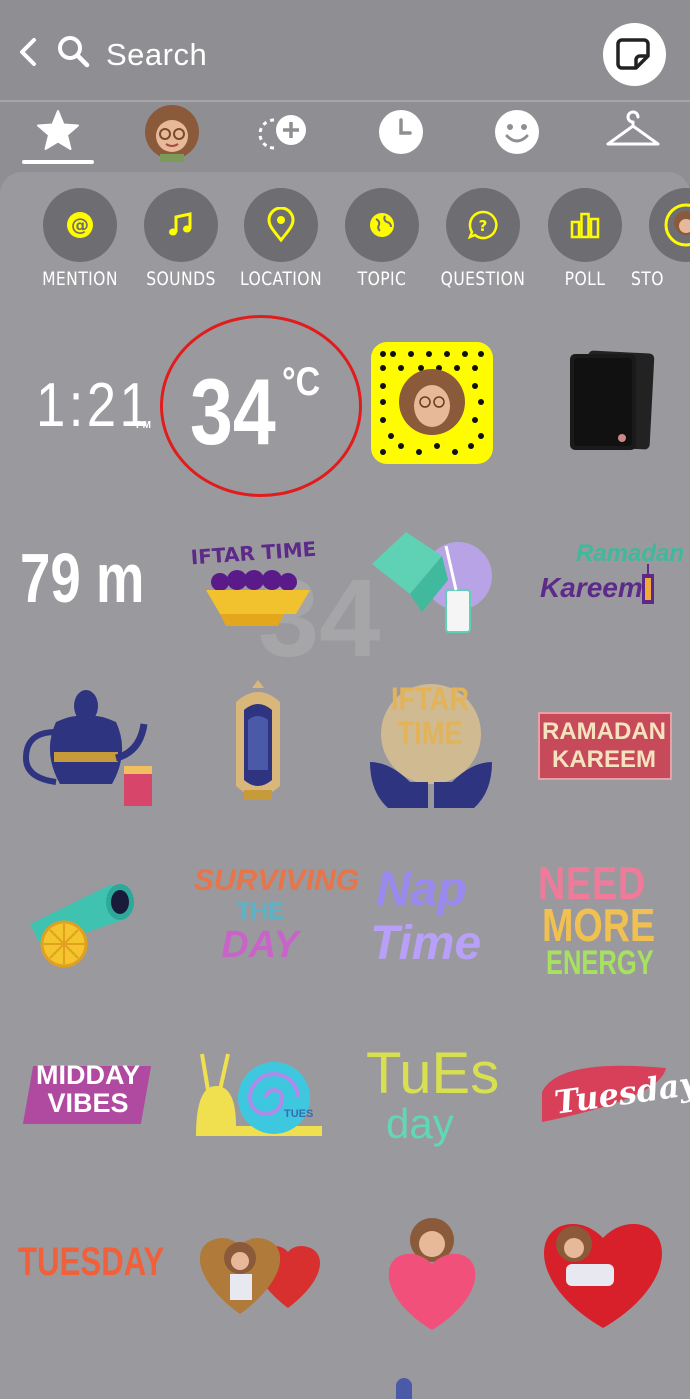  What do you see at coordinates (382, 279) in the screenshot?
I see `category-label-topic: TOPIC` at bounding box center [382, 279].